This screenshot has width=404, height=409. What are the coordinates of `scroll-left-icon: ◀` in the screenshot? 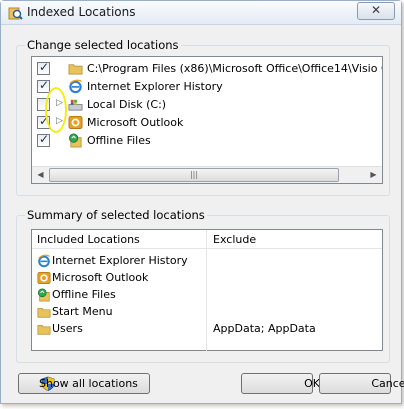 It's located at (40, 175).